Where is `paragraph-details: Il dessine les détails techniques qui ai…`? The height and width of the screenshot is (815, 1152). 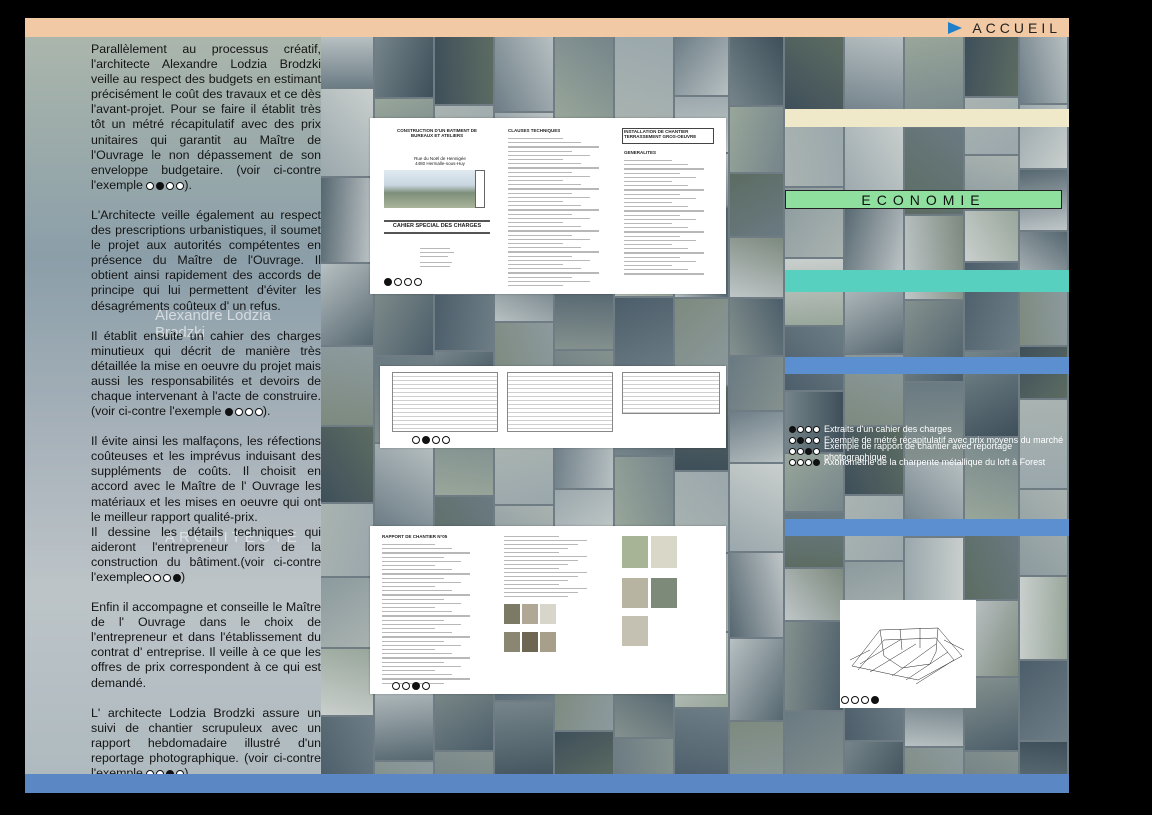
paragraph-details: Il dessine les détails techniques qui ai… is located at coordinates (206, 554).